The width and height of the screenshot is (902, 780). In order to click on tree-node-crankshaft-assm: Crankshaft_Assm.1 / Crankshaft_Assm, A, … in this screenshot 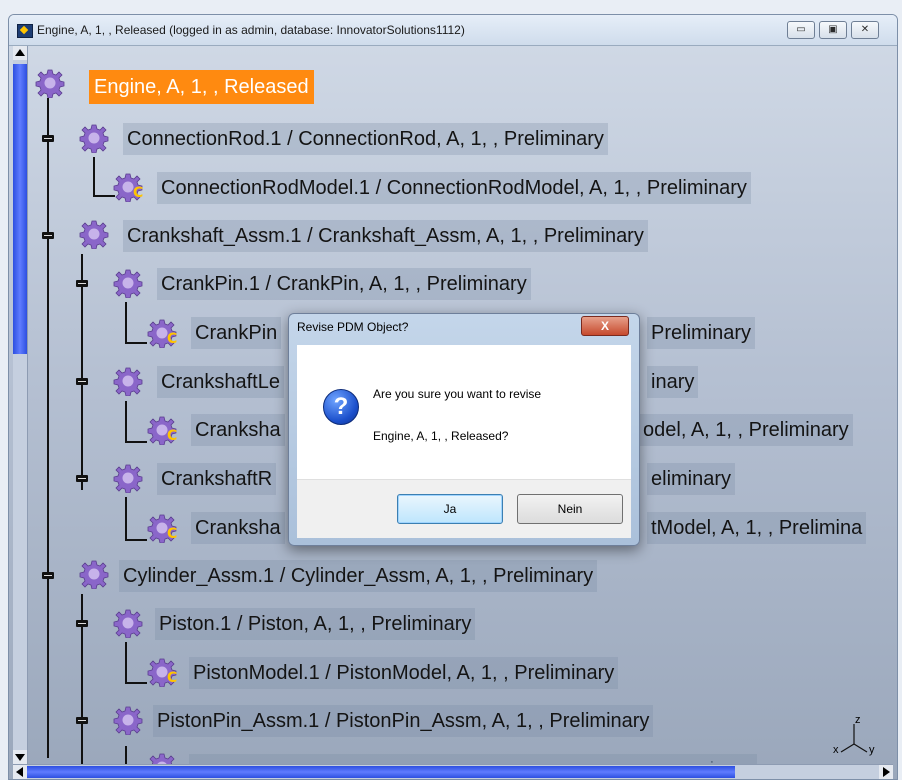, I will do `click(385, 236)`.